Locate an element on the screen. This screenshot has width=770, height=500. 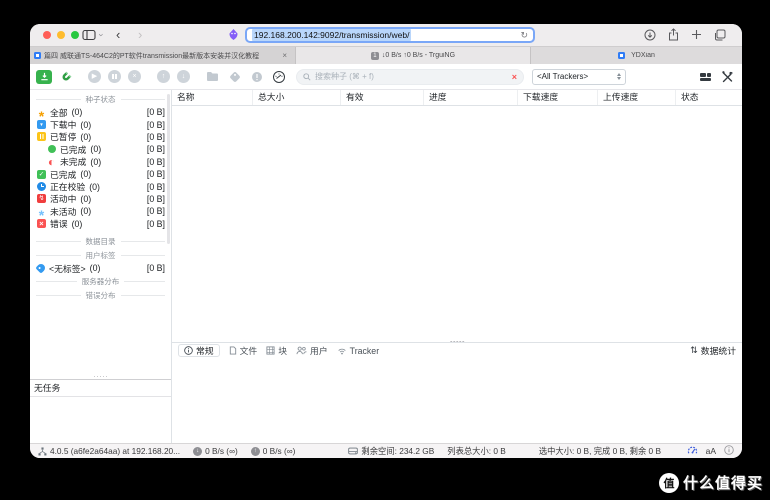
info-circle-icon is located at coordinates (729, 451).